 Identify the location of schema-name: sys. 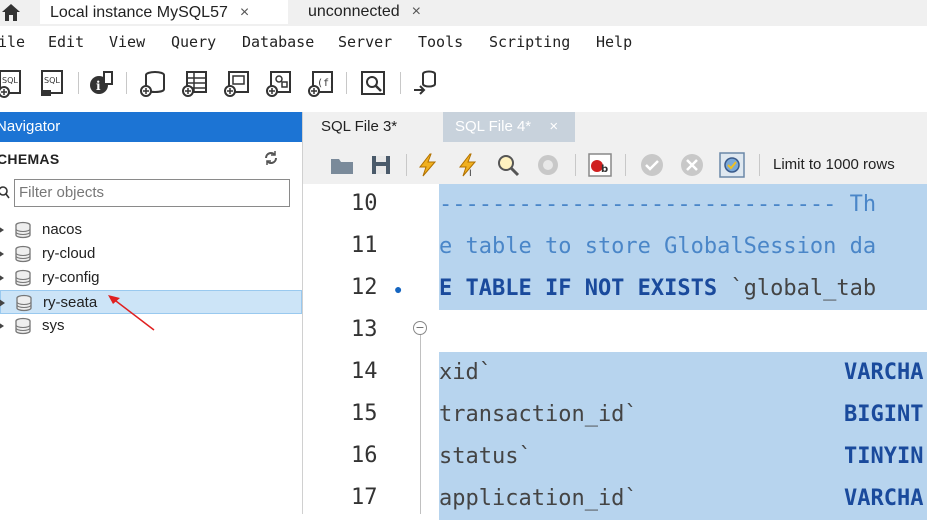
(53, 325).